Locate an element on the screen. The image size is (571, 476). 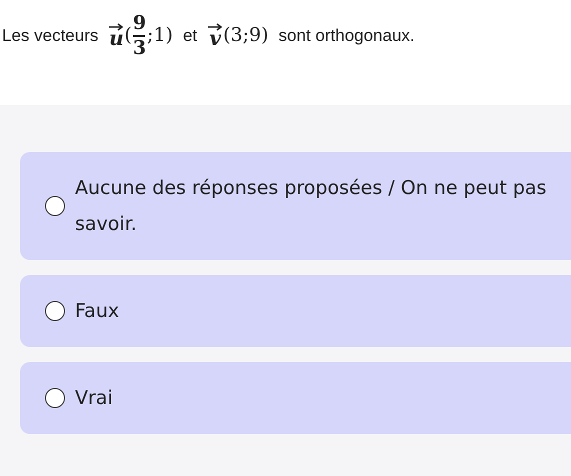
statement-text: et is located at coordinates (190, 35).